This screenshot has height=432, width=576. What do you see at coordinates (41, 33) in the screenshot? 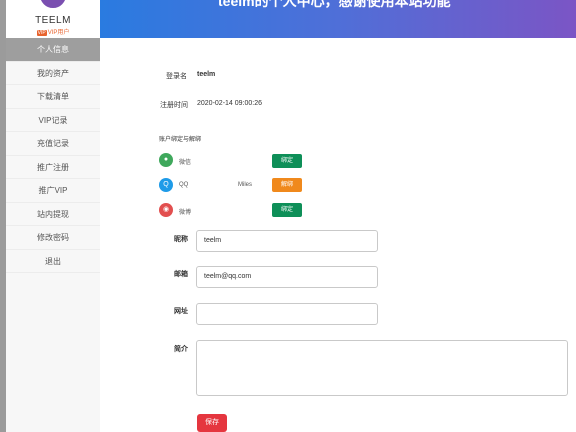
I see `vip-icon: VIP` at bounding box center [41, 33].